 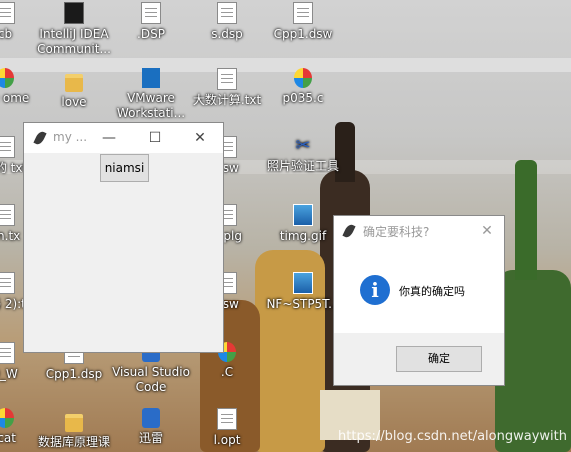 What do you see at coordinates (74, 13) in the screenshot?
I see `intellij-icon` at bounding box center [74, 13].